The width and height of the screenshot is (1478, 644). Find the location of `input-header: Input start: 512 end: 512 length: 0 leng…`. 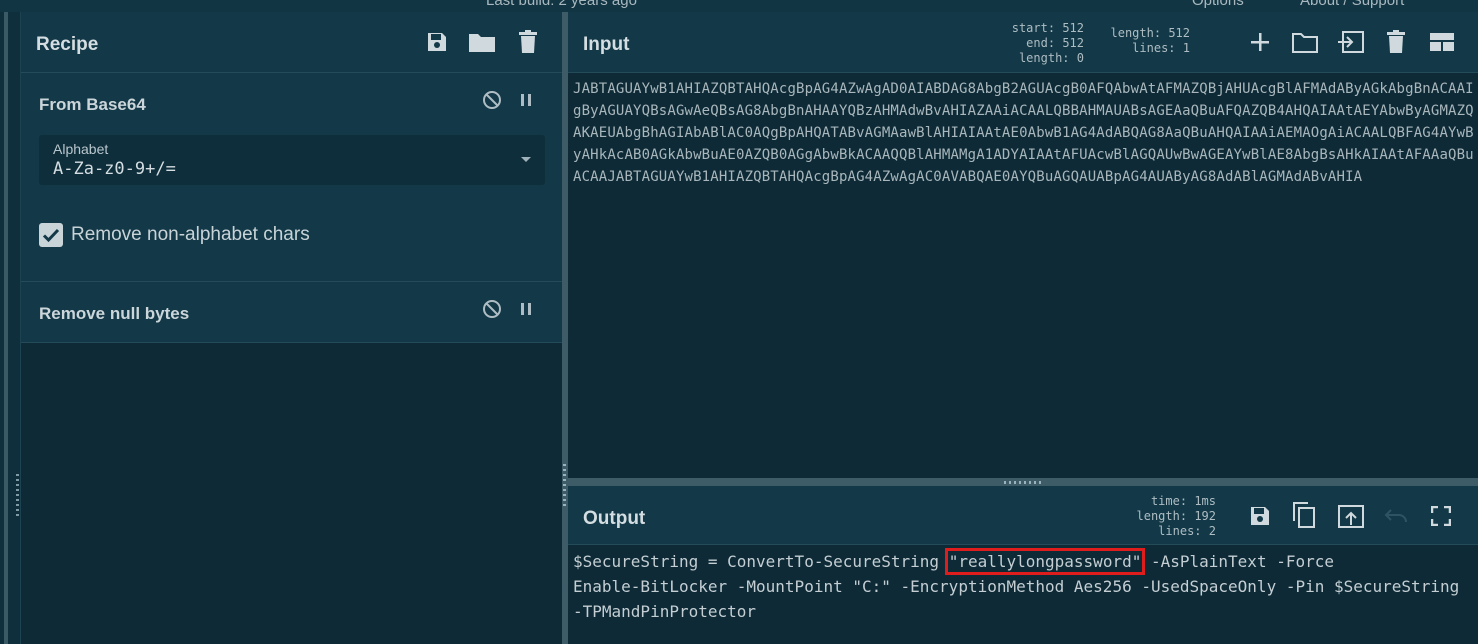

input-header: Input start: 512 end: 512 length: 0 leng… is located at coordinates (1023, 42).